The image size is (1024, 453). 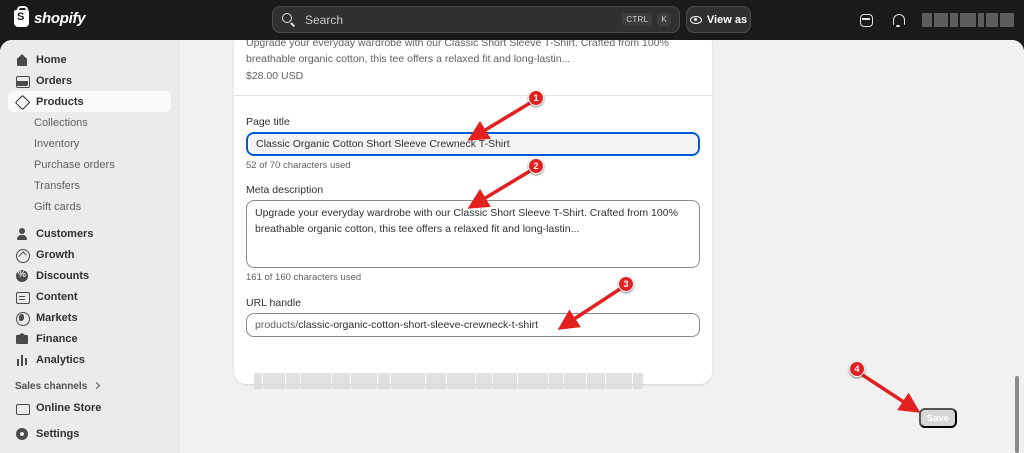 I want to click on sidebar-item-label: Orders, so click(x=54, y=80).